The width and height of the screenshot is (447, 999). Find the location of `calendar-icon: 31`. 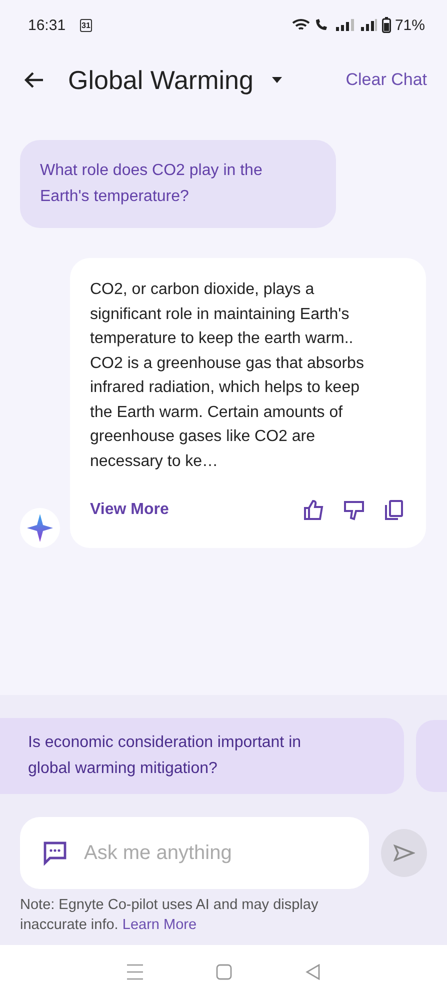

calendar-icon: 31 is located at coordinates (86, 25).